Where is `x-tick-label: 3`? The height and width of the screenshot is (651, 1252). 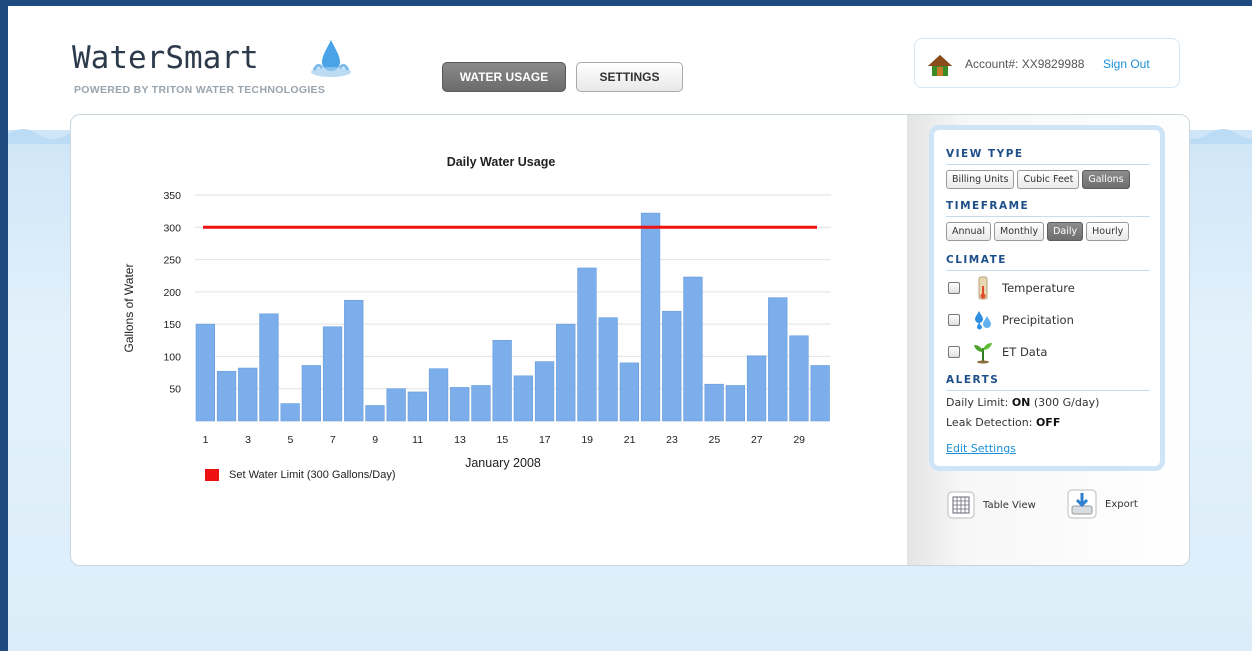 x-tick-label: 3 is located at coordinates (248, 440).